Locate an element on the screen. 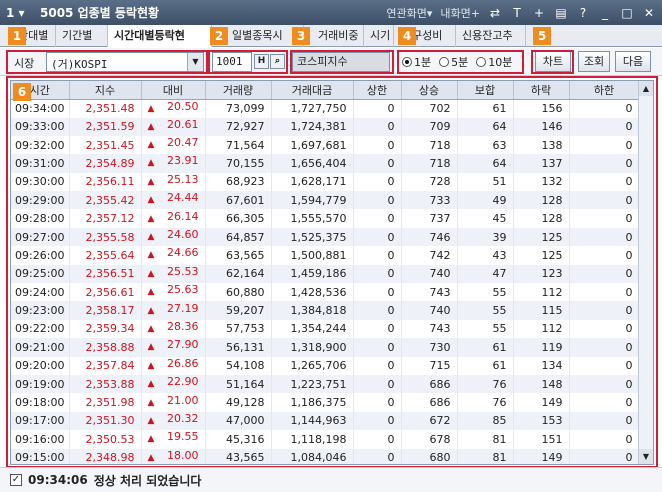  index-code-input: 1001 is located at coordinates (232, 62).